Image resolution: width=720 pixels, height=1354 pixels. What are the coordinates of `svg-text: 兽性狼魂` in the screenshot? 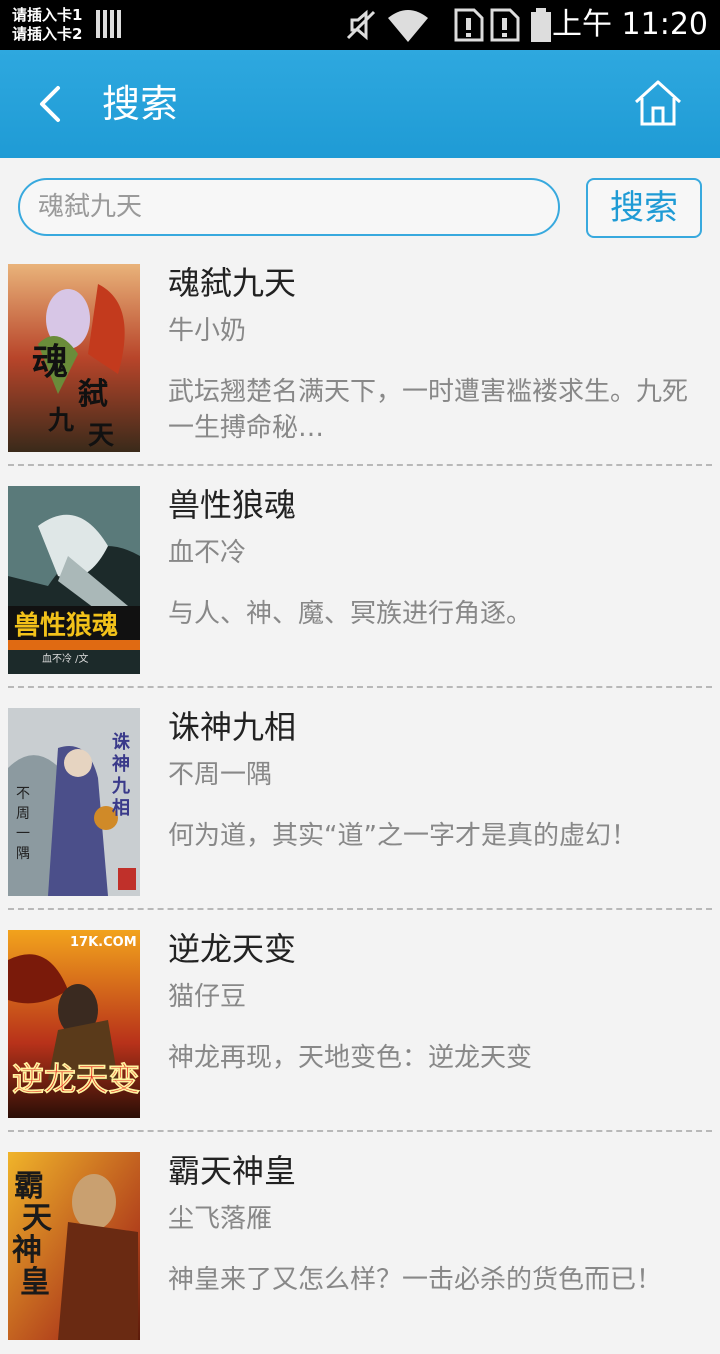 It's located at (66, 625).